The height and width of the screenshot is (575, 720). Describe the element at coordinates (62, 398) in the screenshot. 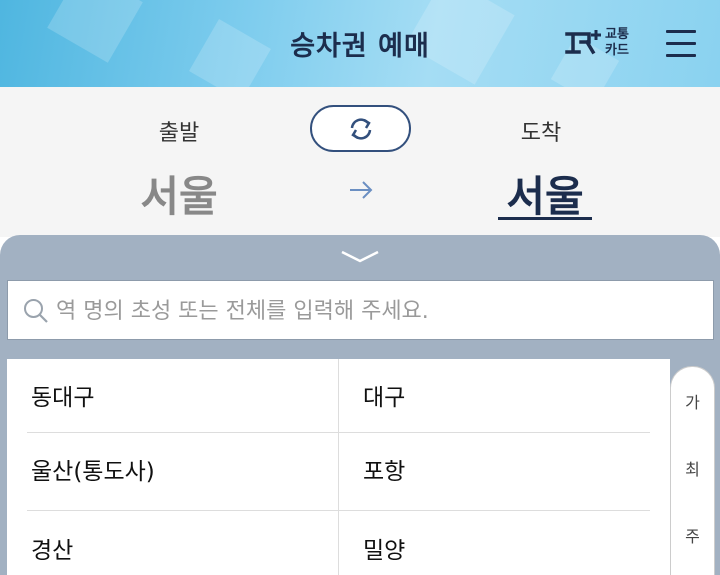

I see `station-item: 동대구` at that location.